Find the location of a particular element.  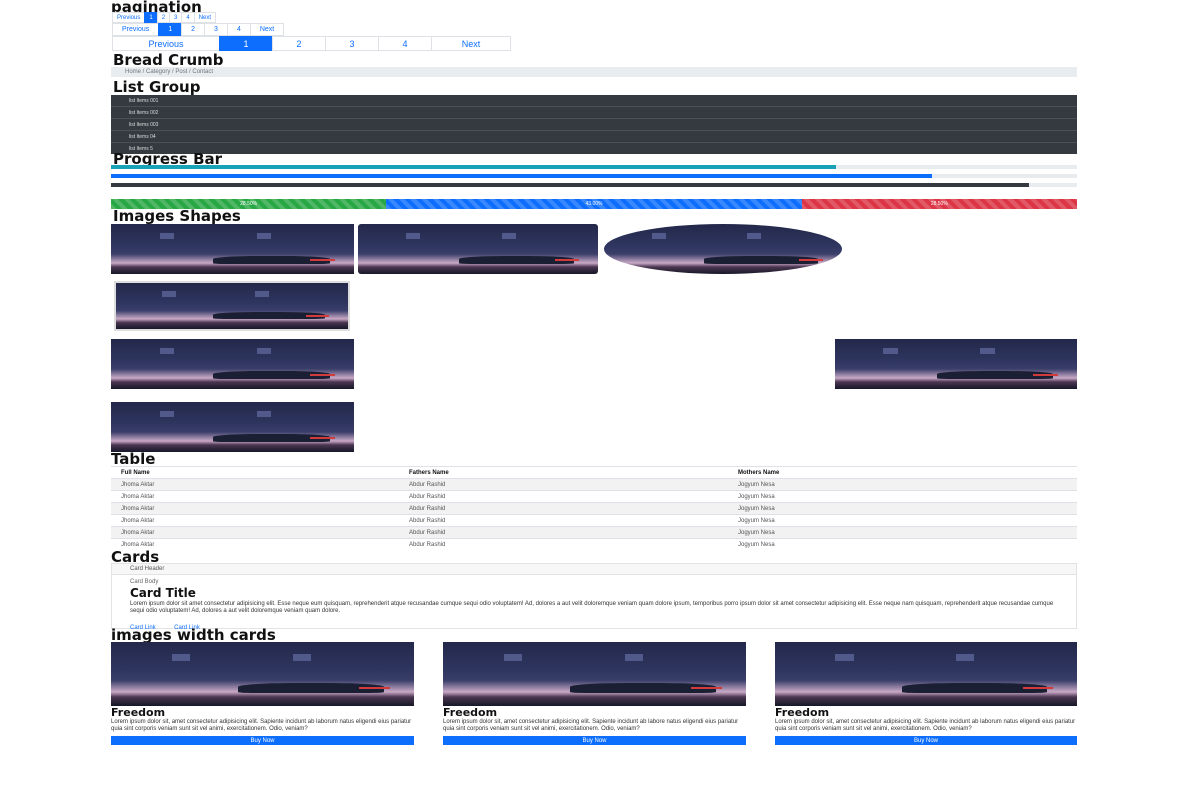

table-heading: Table is located at coordinates (133, 459).